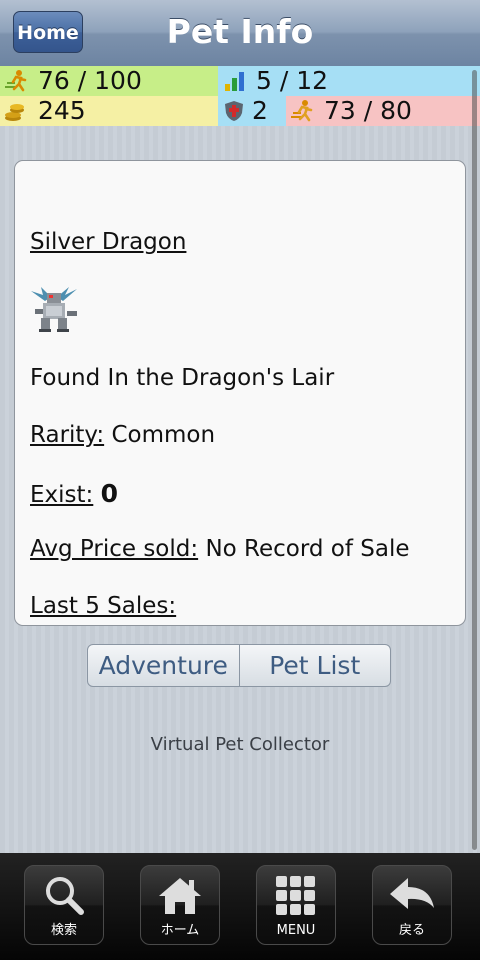  What do you see at coordinates (180, 896) in the screenshot?
I see `home-icon` at bounding box center [180, 896].